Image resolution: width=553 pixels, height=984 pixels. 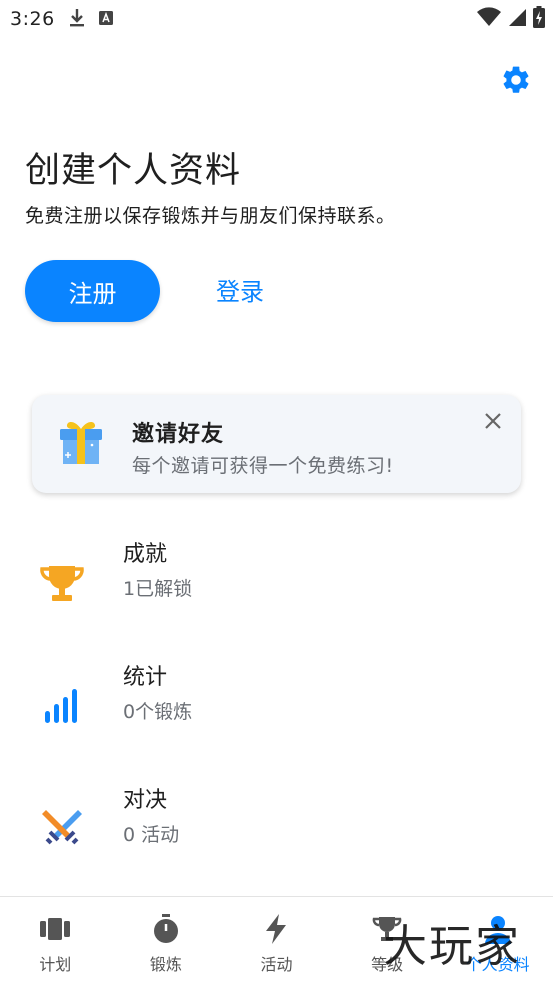 I want to click on crossed-swords-icon, so click(x=62, y=828).